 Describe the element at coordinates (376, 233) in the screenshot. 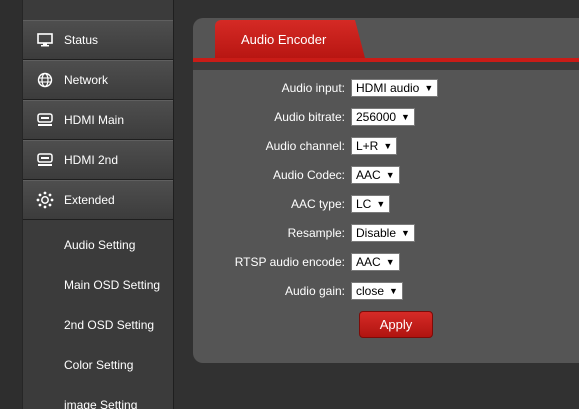

I see `resample-value: Disable` at that location.